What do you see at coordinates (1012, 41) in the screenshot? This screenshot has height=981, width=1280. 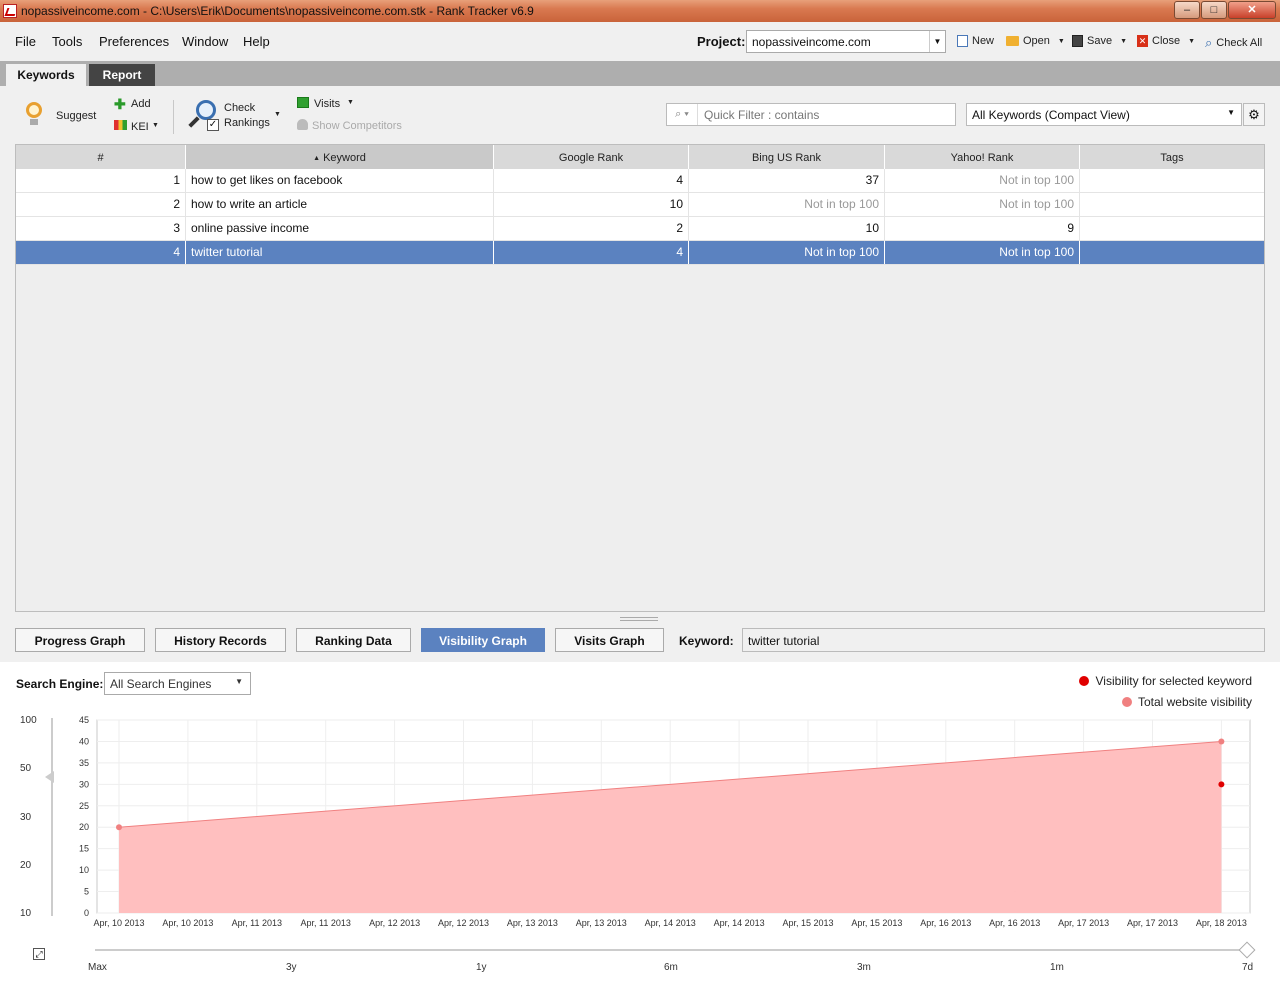 I see `folder-icon` at bounding box center [1012, 41].